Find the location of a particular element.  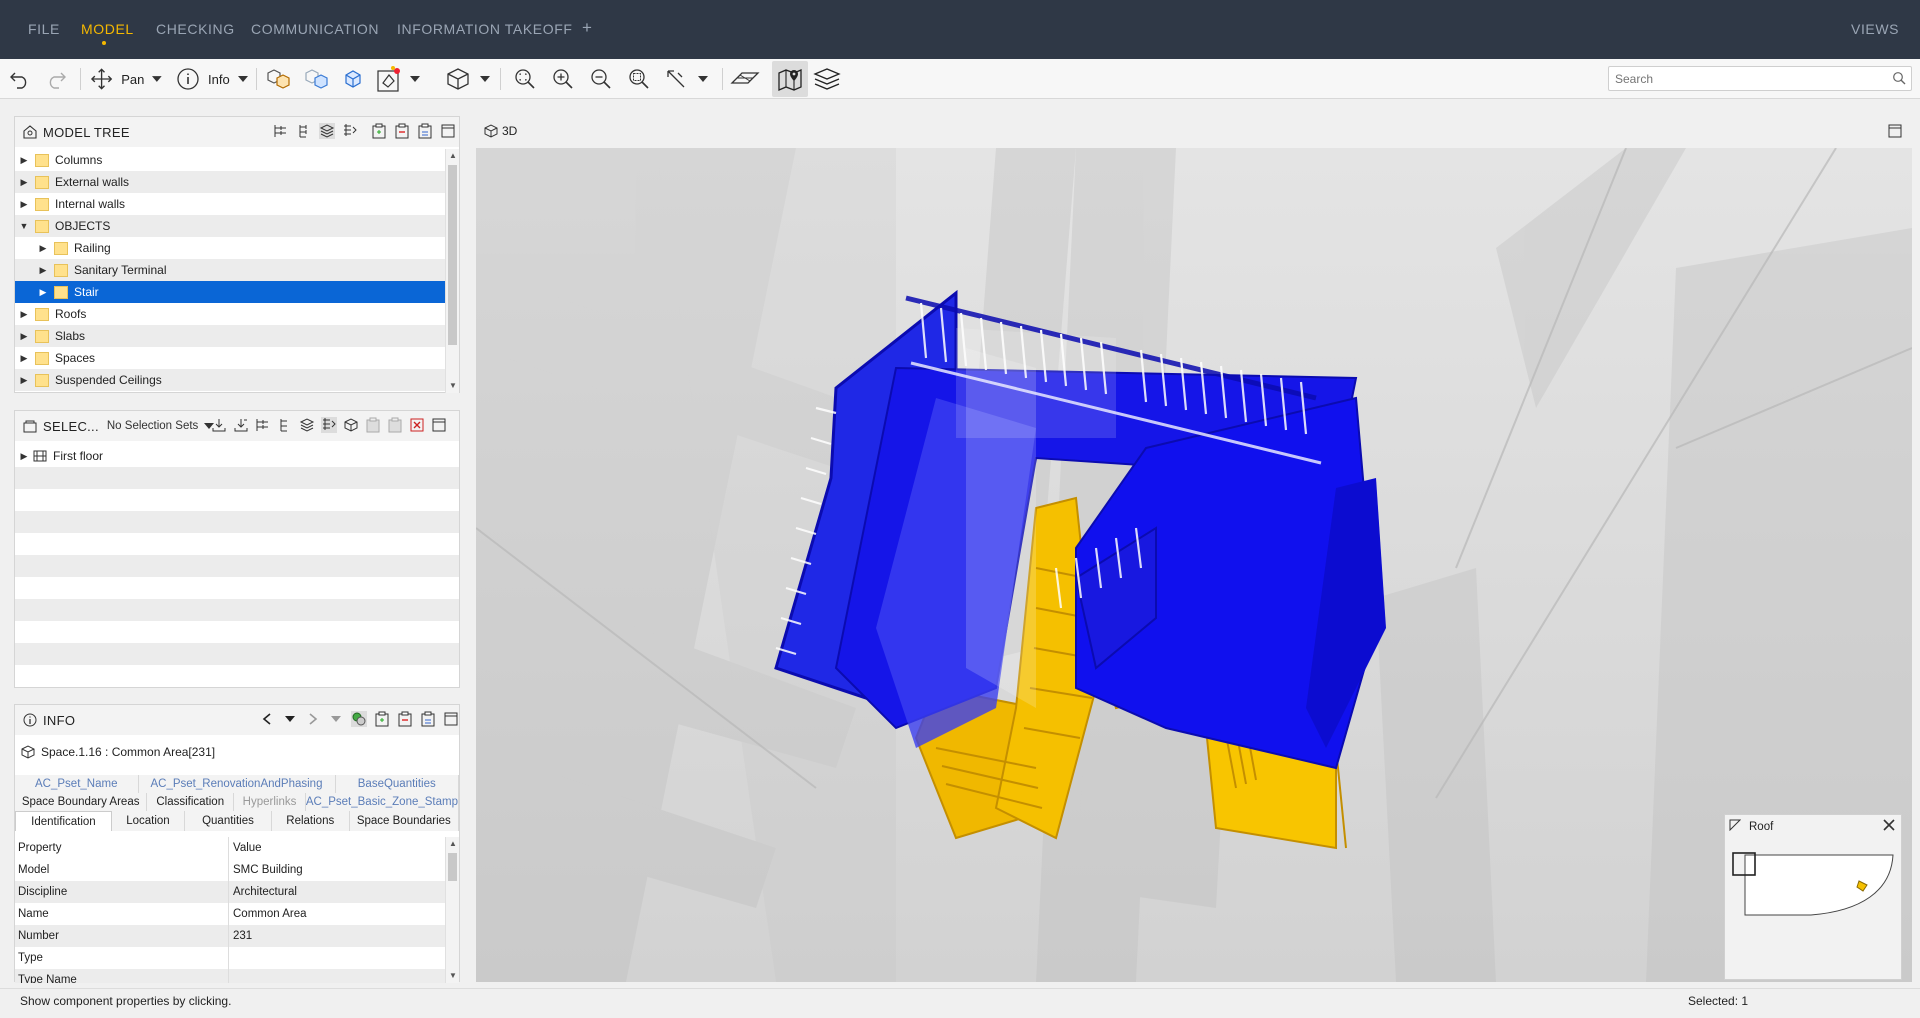

import-icon is located at coordinates (241, 425).